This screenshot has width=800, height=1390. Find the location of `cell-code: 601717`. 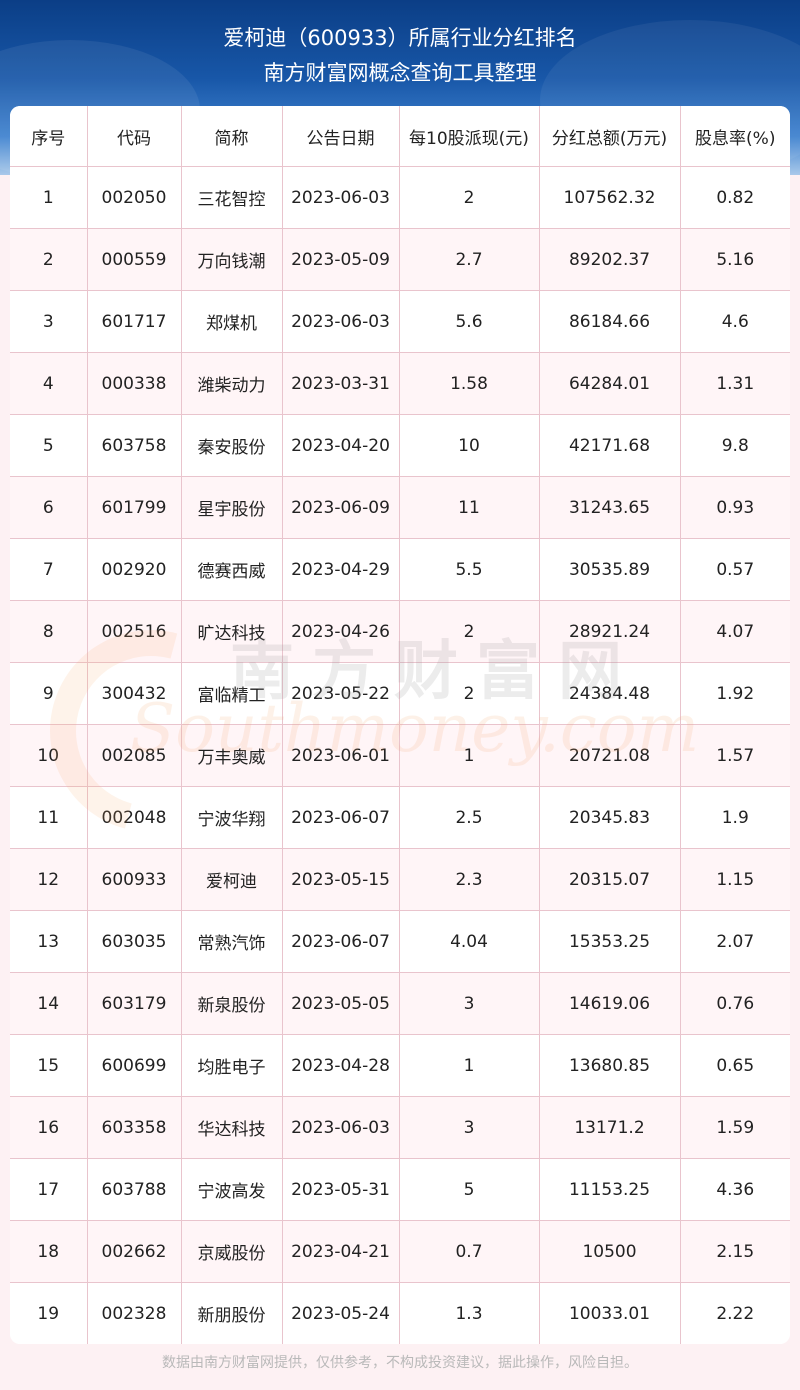

cell-code: 601717 is located at coordinates (134, 321).